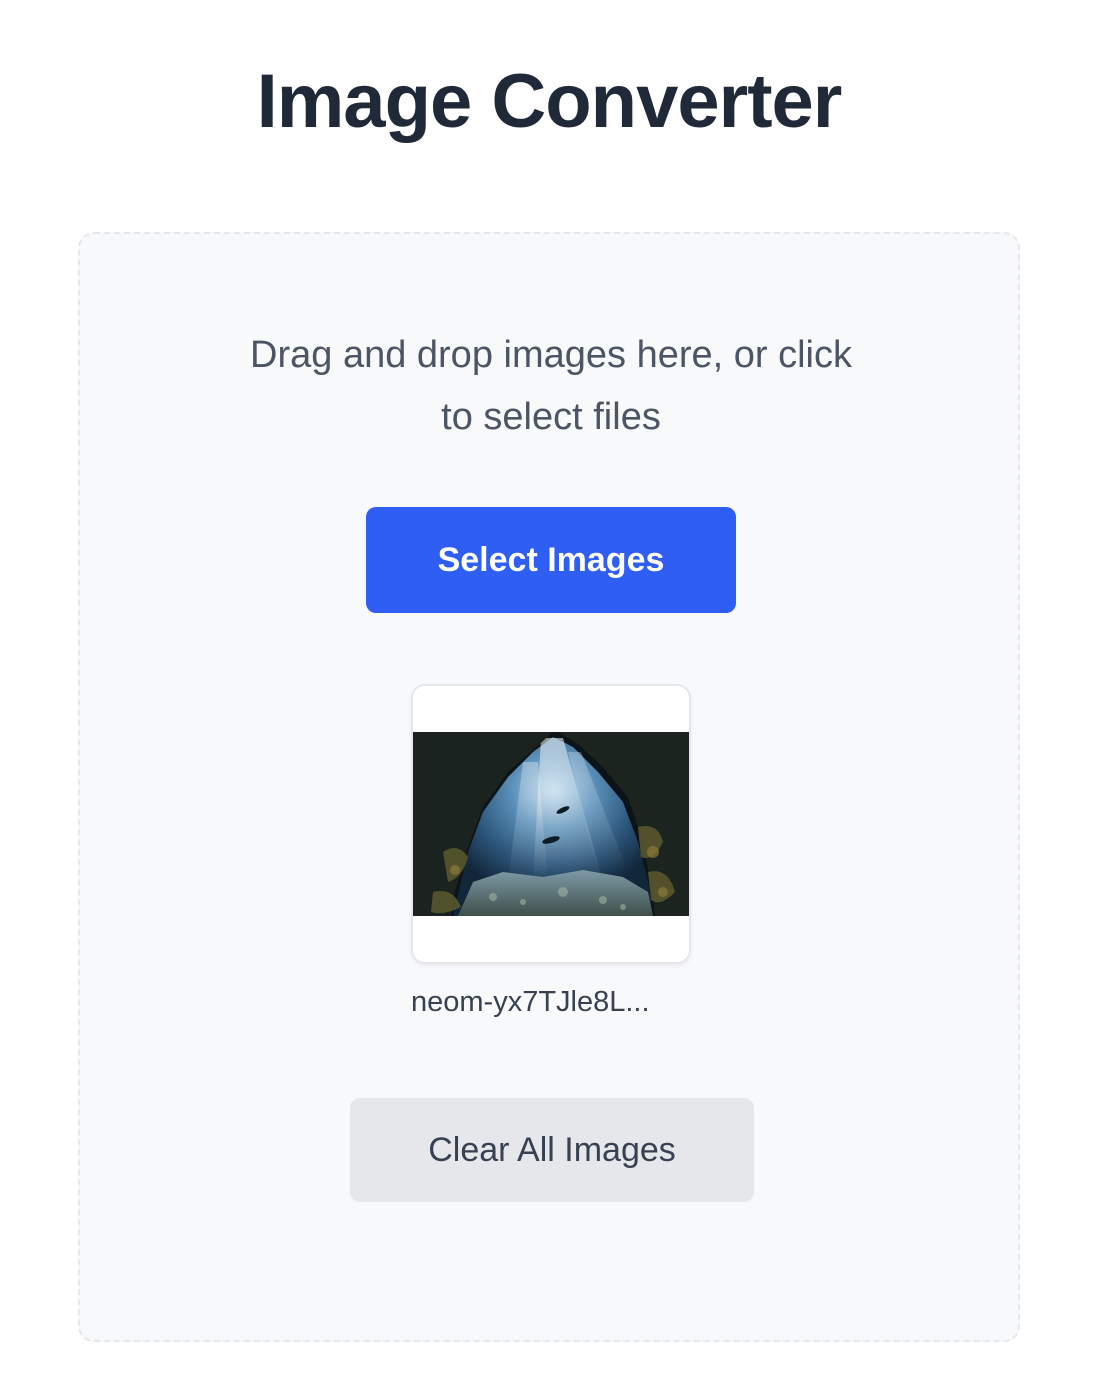 This screenshot has height=1388, width=1098. I want to click on clear-all-images-button: Clear All Images, so click(552, 1150).